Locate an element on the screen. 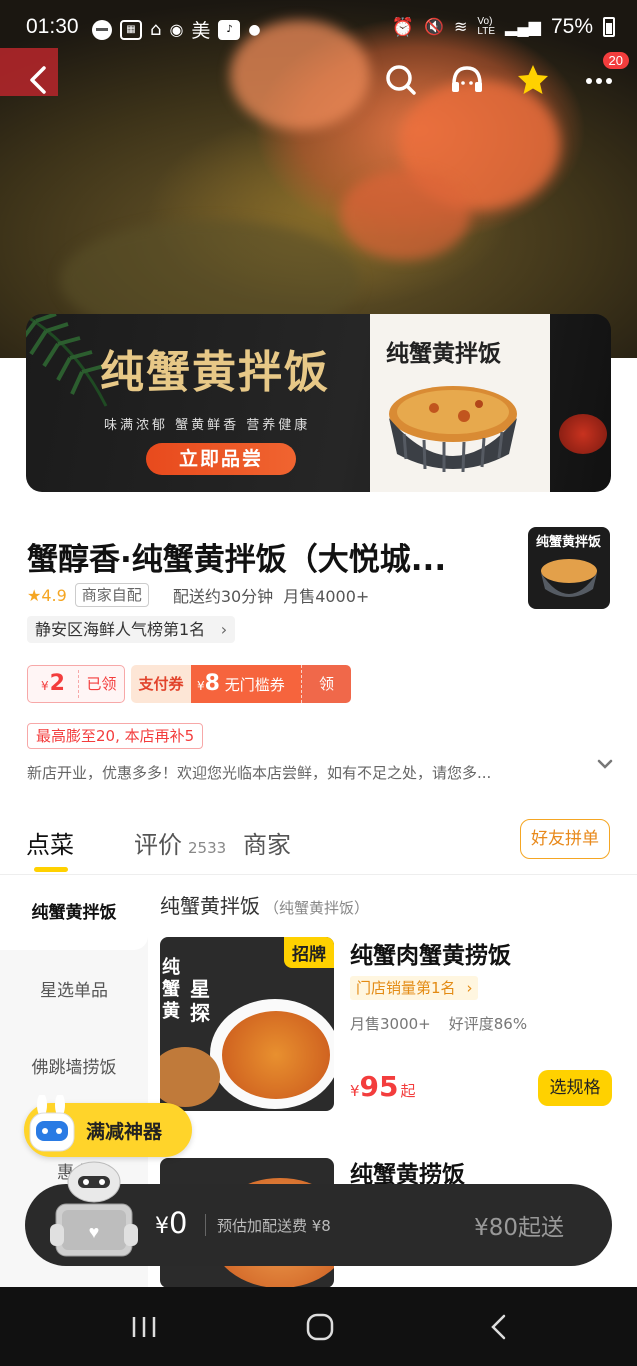 This screenshot has width=637, height=1366. payment-coupon-desc: 无门槛券 is located at coordinates (254, 685).